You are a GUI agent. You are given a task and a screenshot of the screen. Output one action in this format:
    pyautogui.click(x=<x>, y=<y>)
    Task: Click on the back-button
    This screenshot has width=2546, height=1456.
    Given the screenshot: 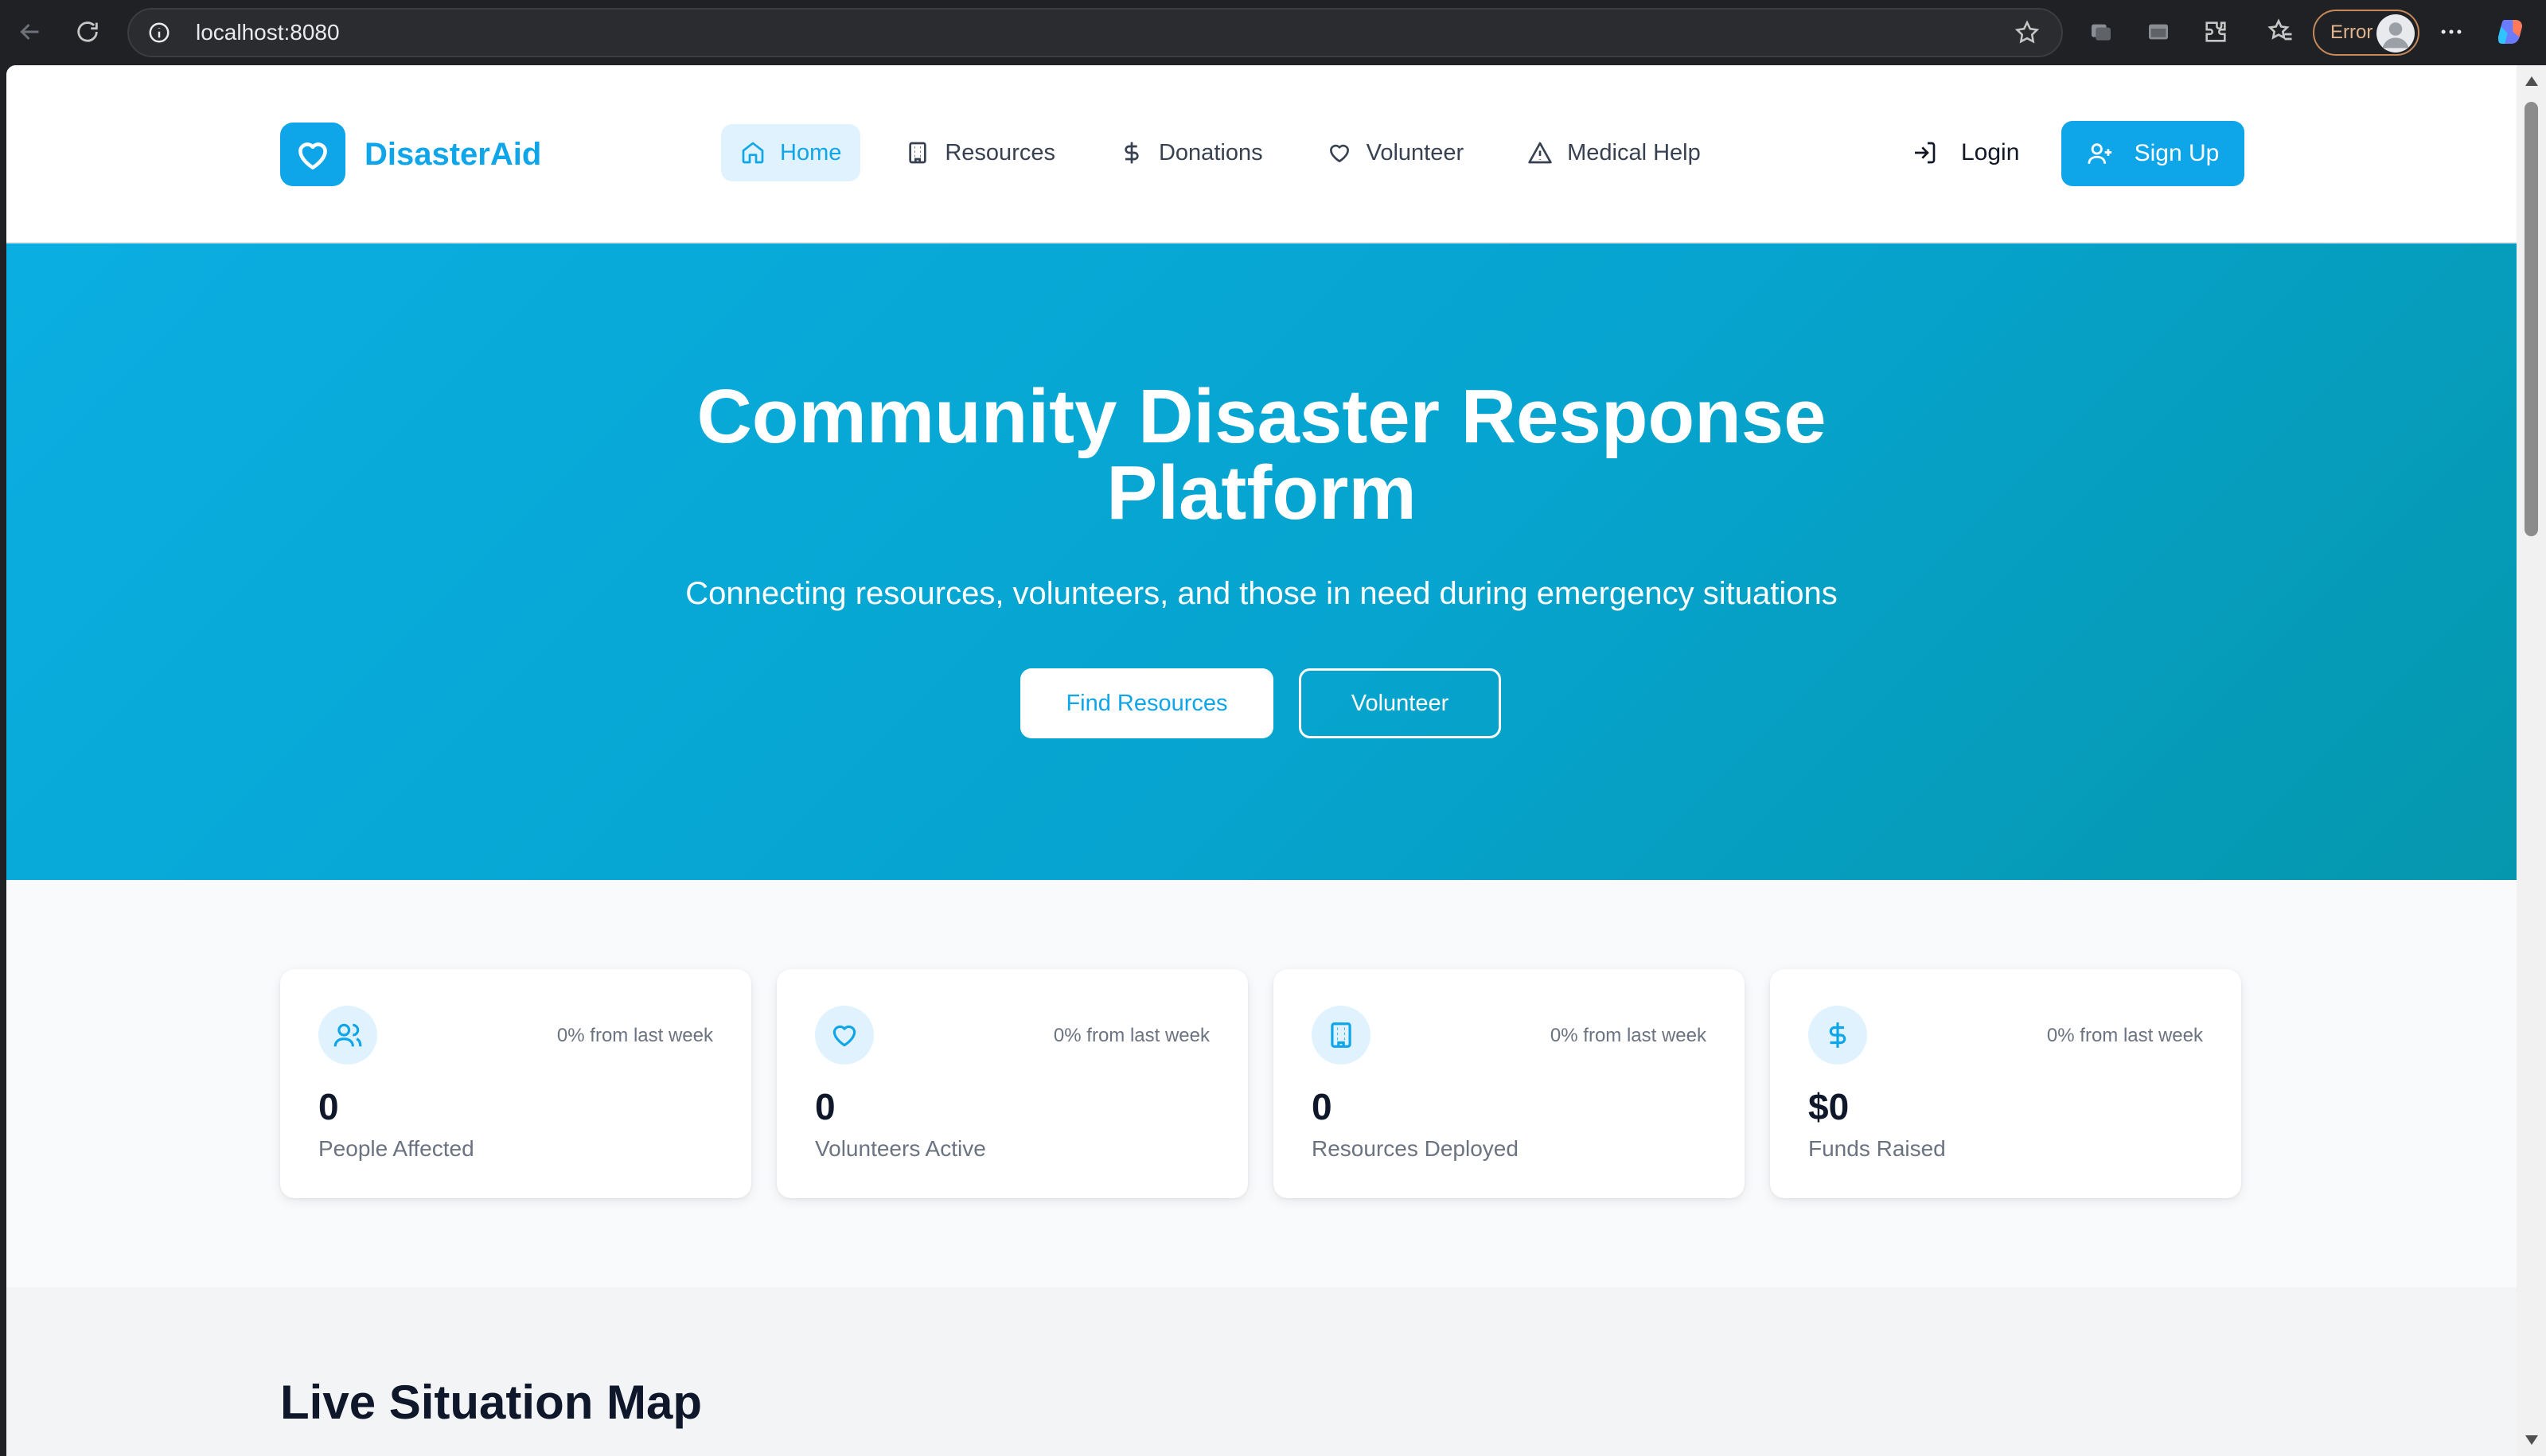 What is the action you would take?
    pyautogui.click(x=30, y=31)
    